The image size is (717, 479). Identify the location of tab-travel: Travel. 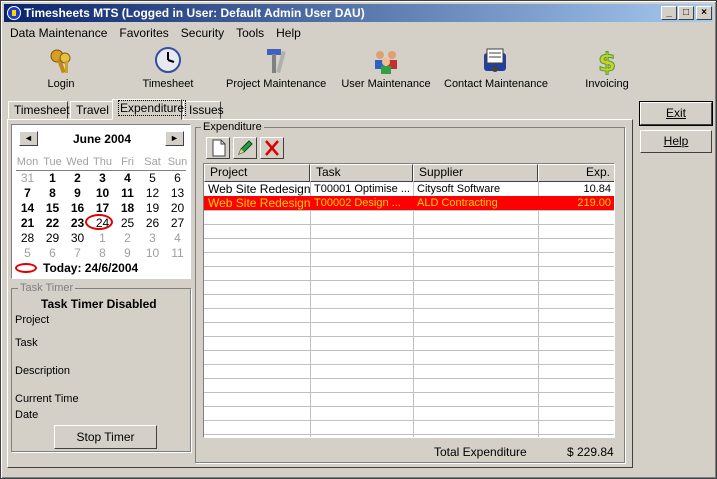
(92, 110).